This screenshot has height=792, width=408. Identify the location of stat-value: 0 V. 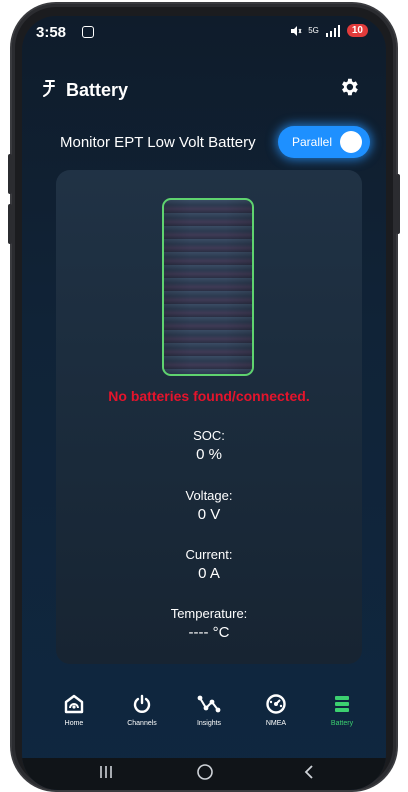
(209, 514).